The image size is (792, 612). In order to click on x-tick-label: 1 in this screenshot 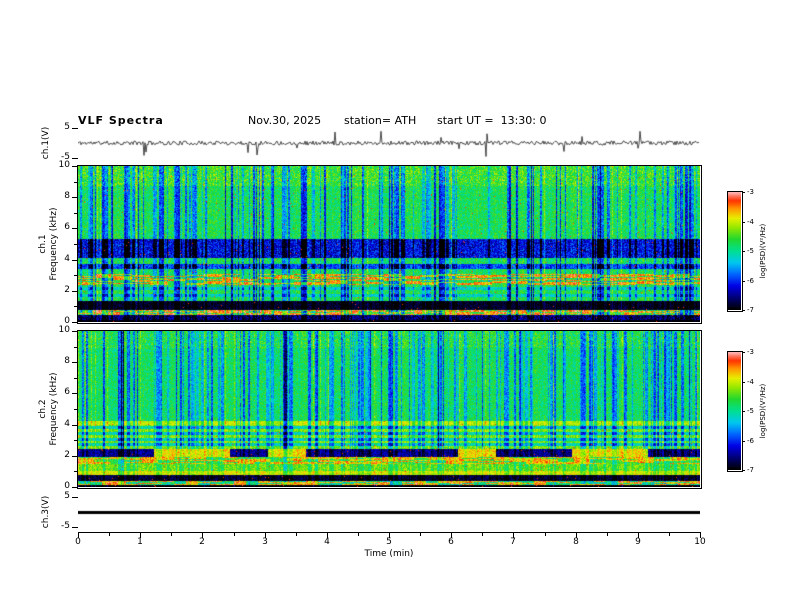, I will do `click(140, 542)`.